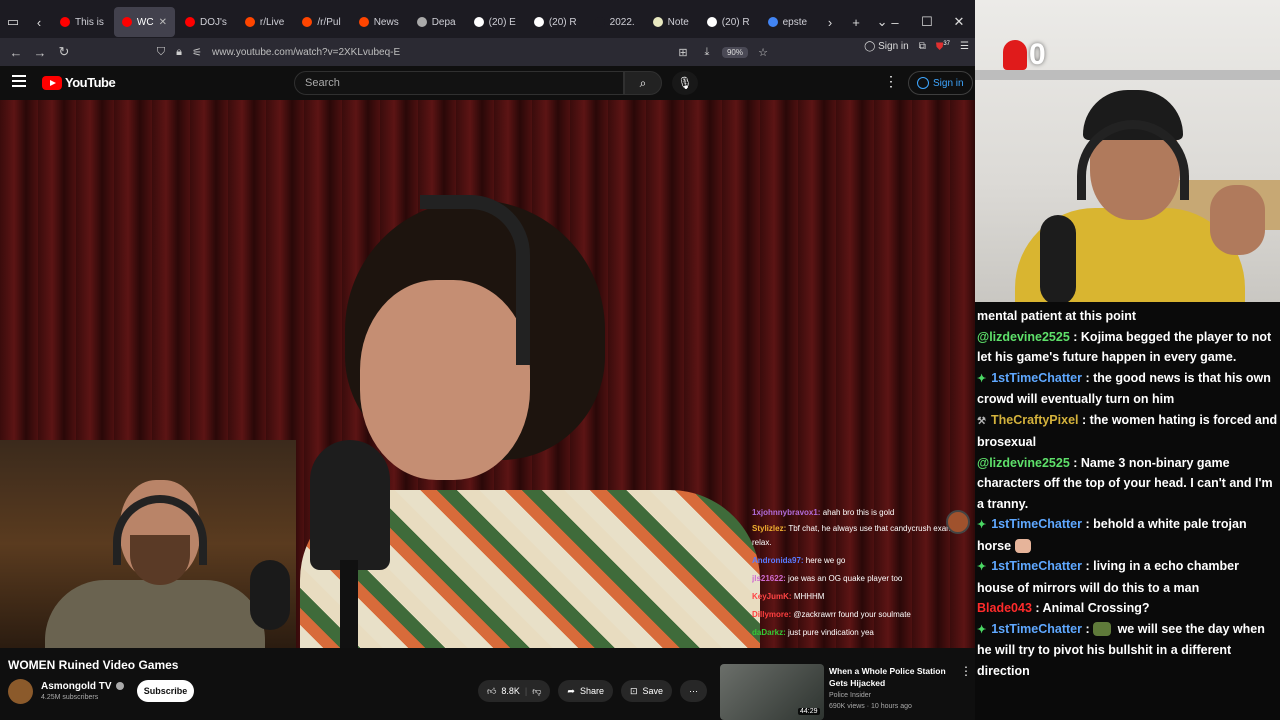 The height and width of the screenshot is (720, 1280). I want to click on app-menu-icon: ☰, so click(964, 46).